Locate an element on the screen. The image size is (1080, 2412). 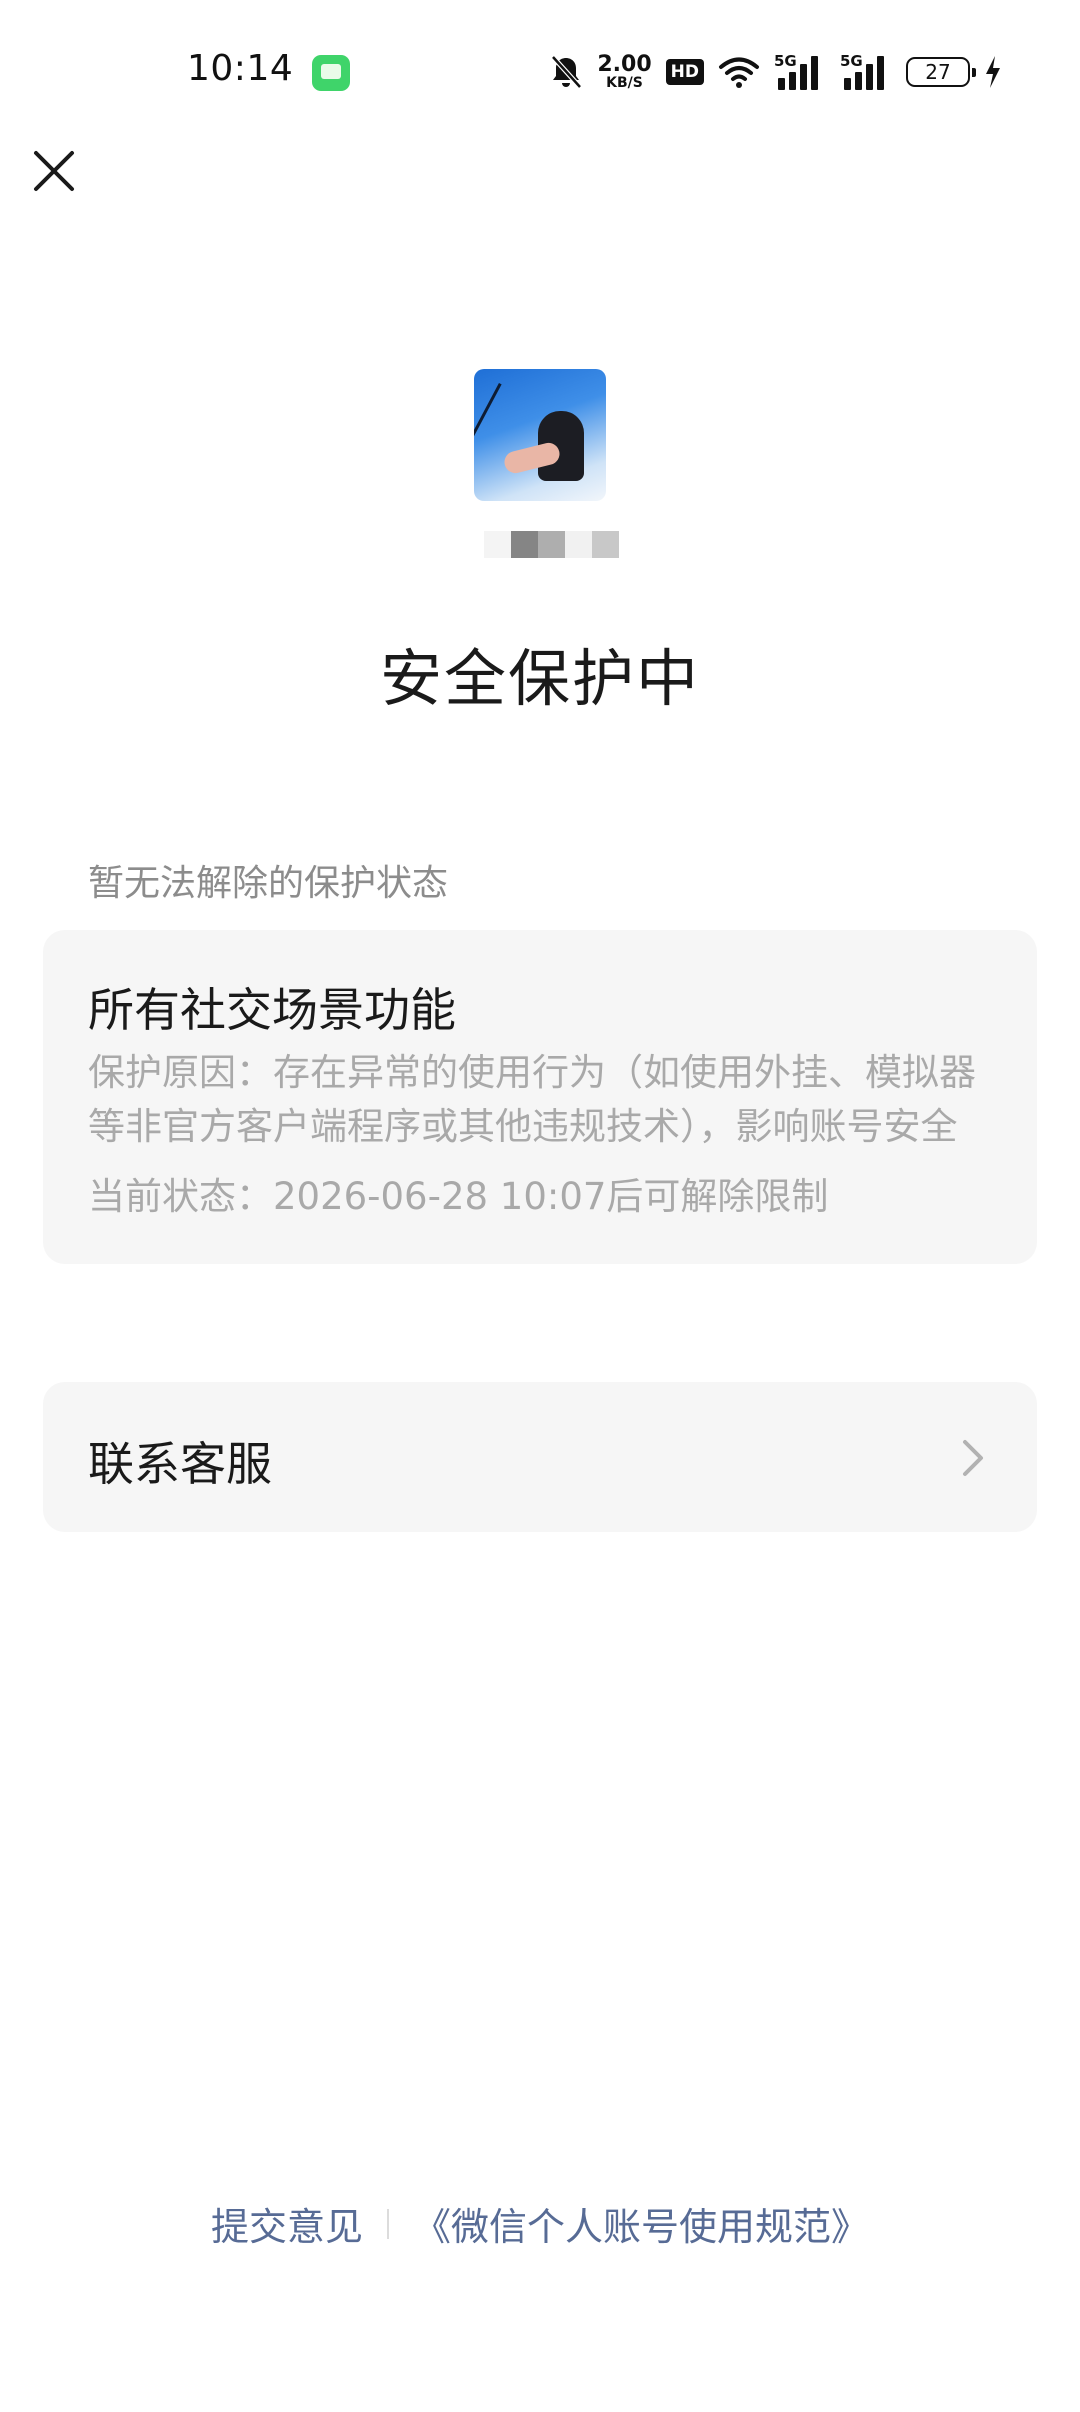
sim1-network-label: 5G is located at coordinates (785, 61).